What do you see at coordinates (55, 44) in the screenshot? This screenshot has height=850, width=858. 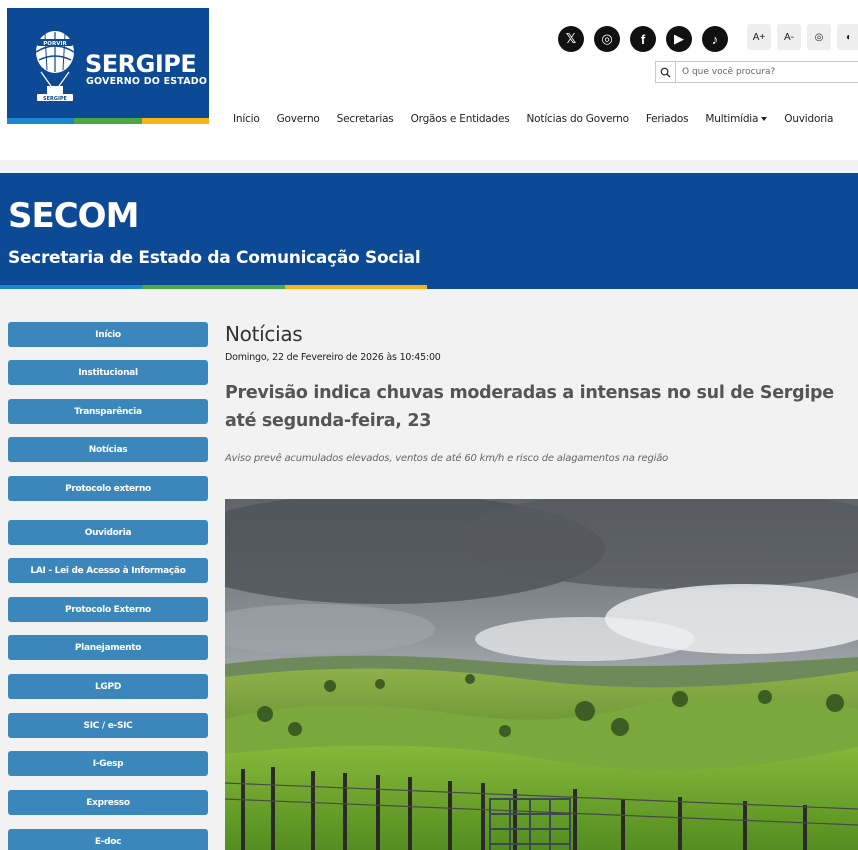 I see `svg-text: PORVIR` at bounding box center [55, 44].